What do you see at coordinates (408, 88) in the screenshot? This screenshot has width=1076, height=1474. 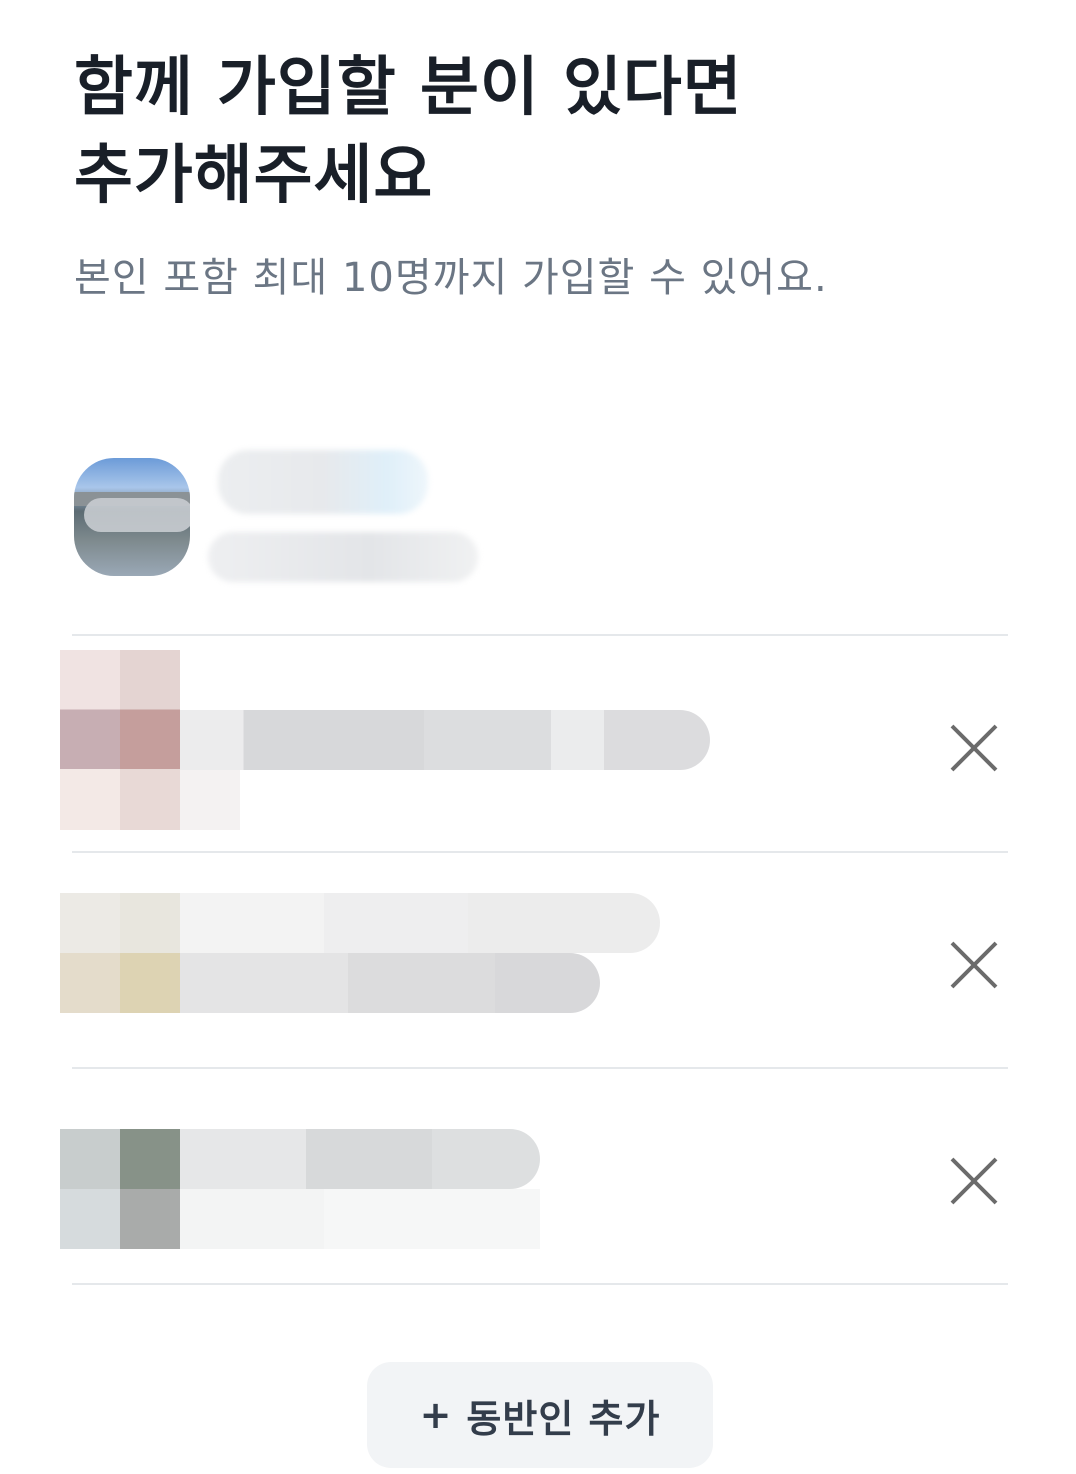 I see `page-title-line-1: 함께 가입할 분이 있다면` at bounding box center [408, 88].